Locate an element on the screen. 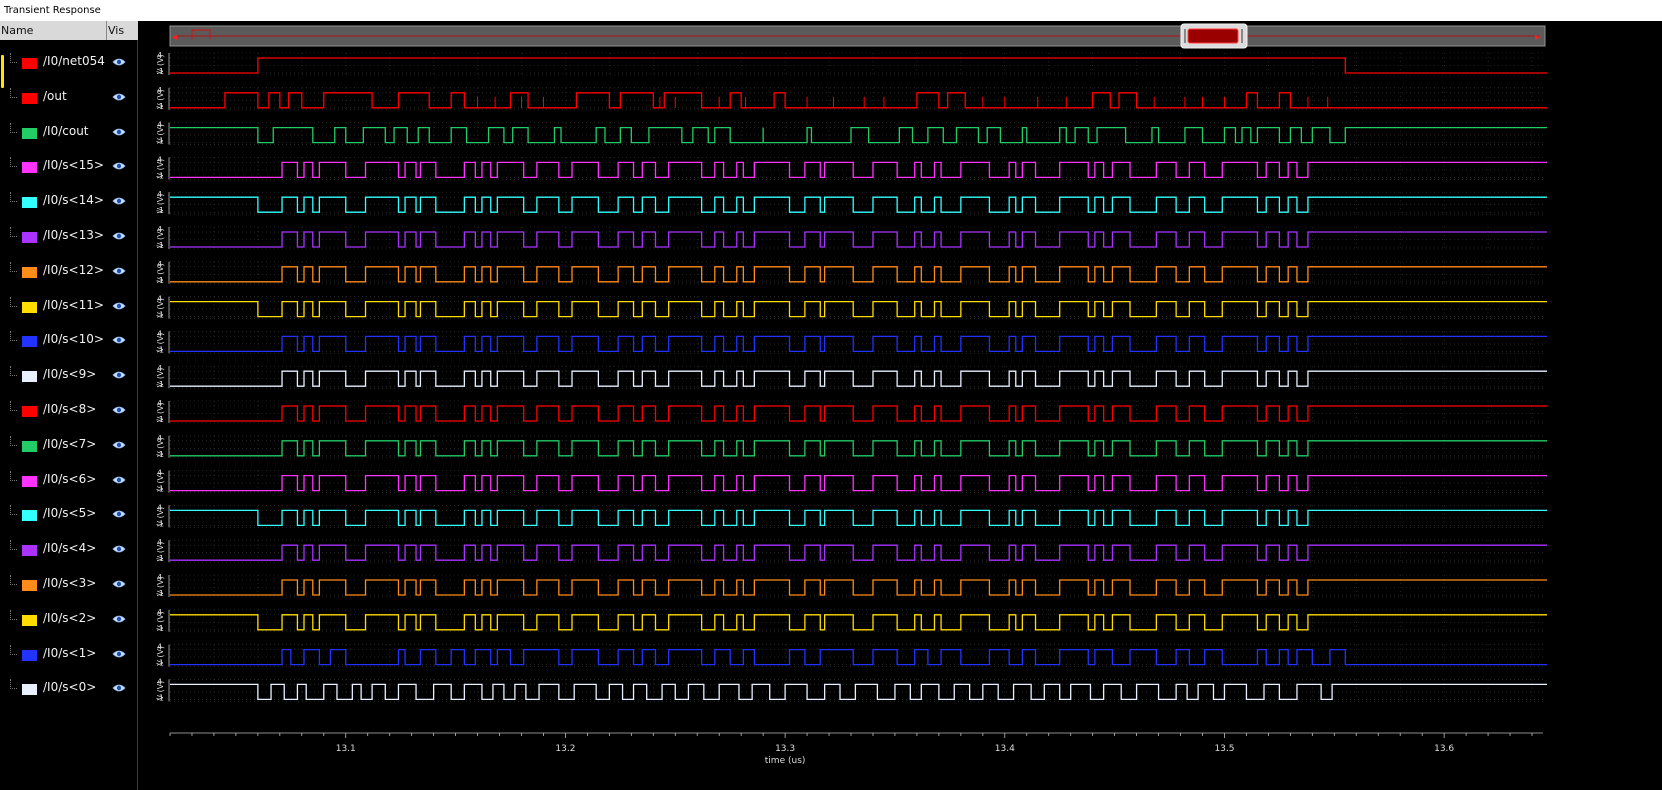  signal-name: /I0/s<14> is located at coordinates (73, 200).